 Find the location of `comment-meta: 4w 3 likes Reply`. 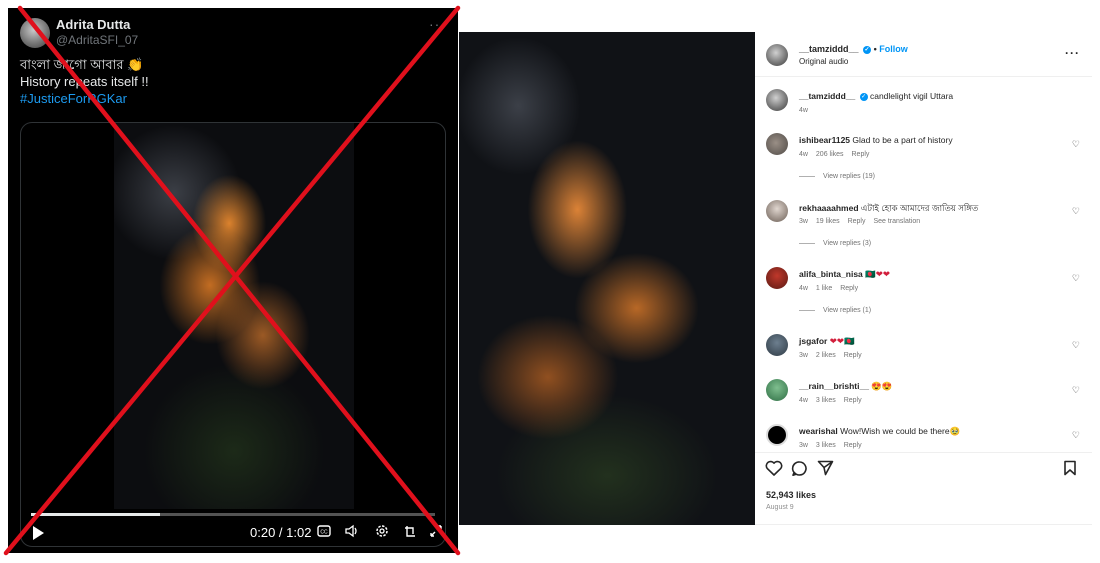

comment-meta: 4w 3 likes Reply is located at coordinates (833, 400).